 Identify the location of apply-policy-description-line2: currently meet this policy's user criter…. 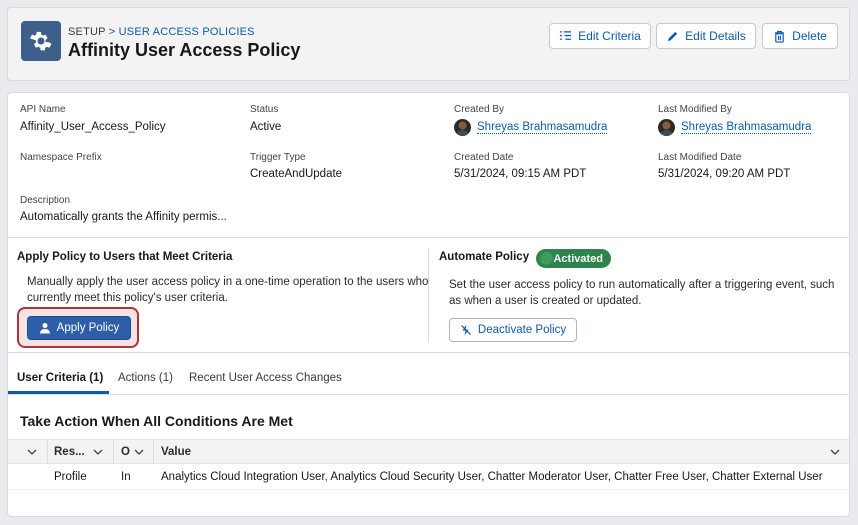
(127, 298).